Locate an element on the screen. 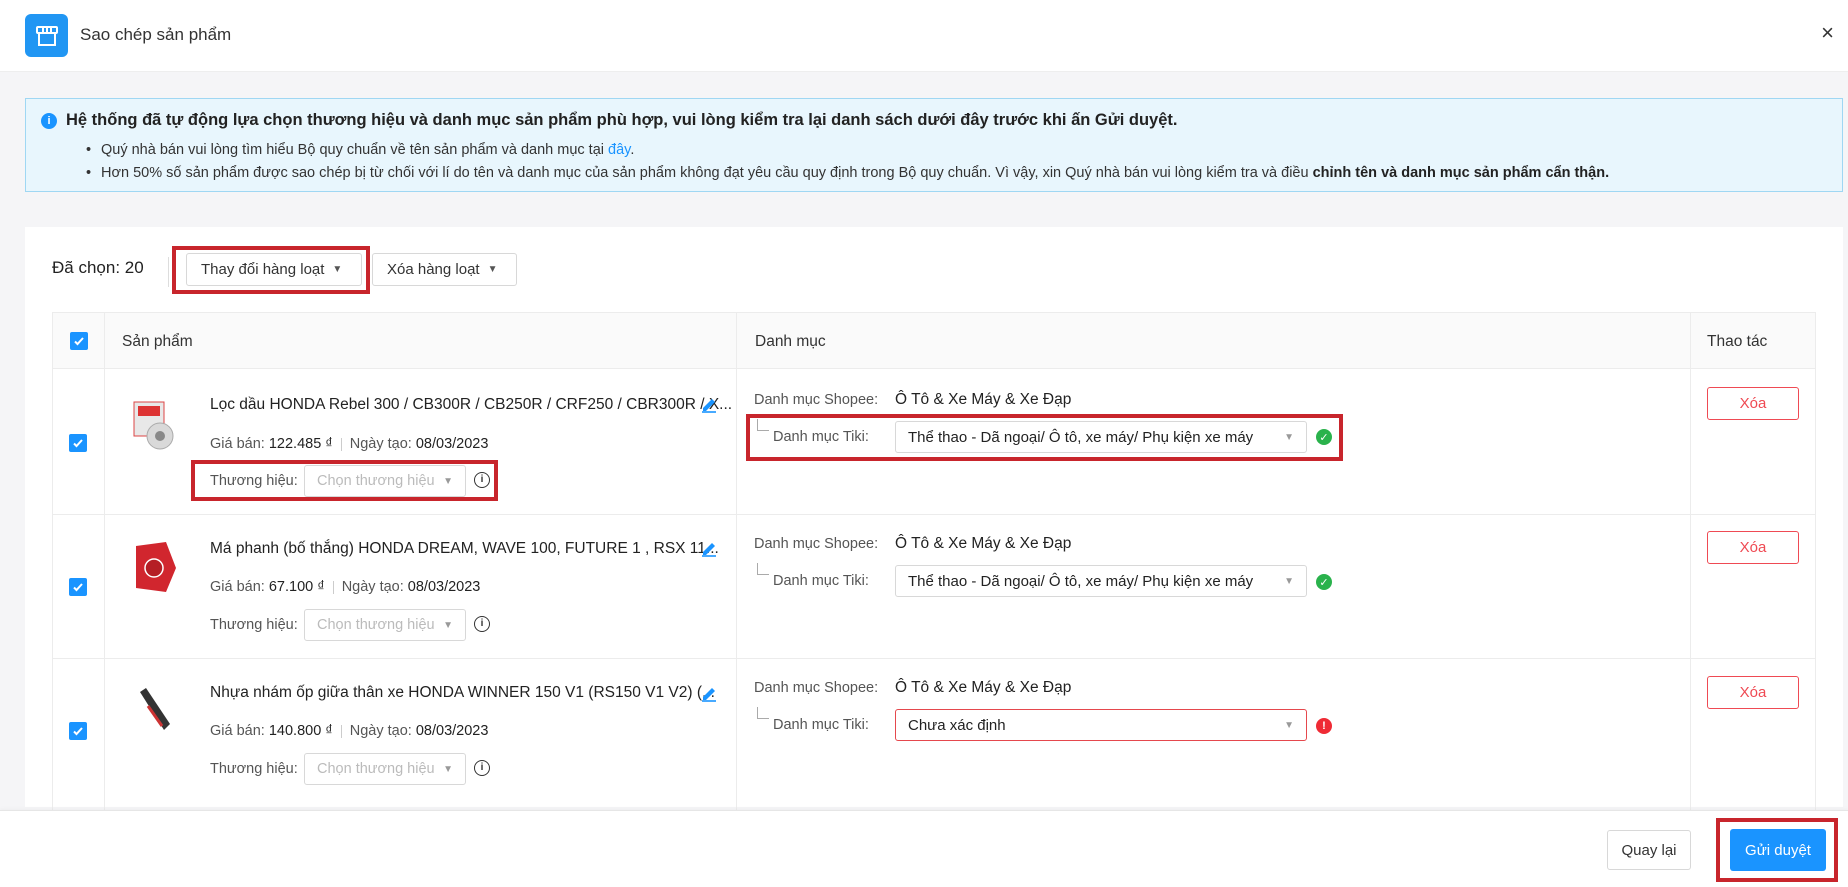 Image resolution: width=1848 pixels, height=887 pixels. product-meta: Giá bán: 67.100 ₫ Ngày tạo: 08/03/2023 is located at coordinates (345, 587).